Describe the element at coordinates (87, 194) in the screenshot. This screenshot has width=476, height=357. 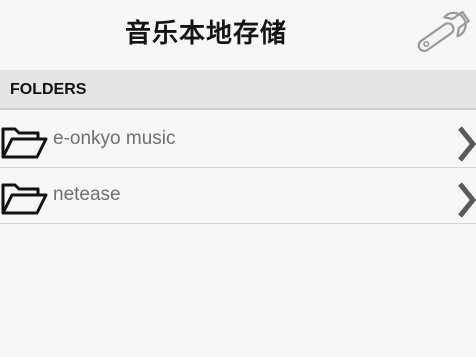
I see `folder-label: netease` at that location.